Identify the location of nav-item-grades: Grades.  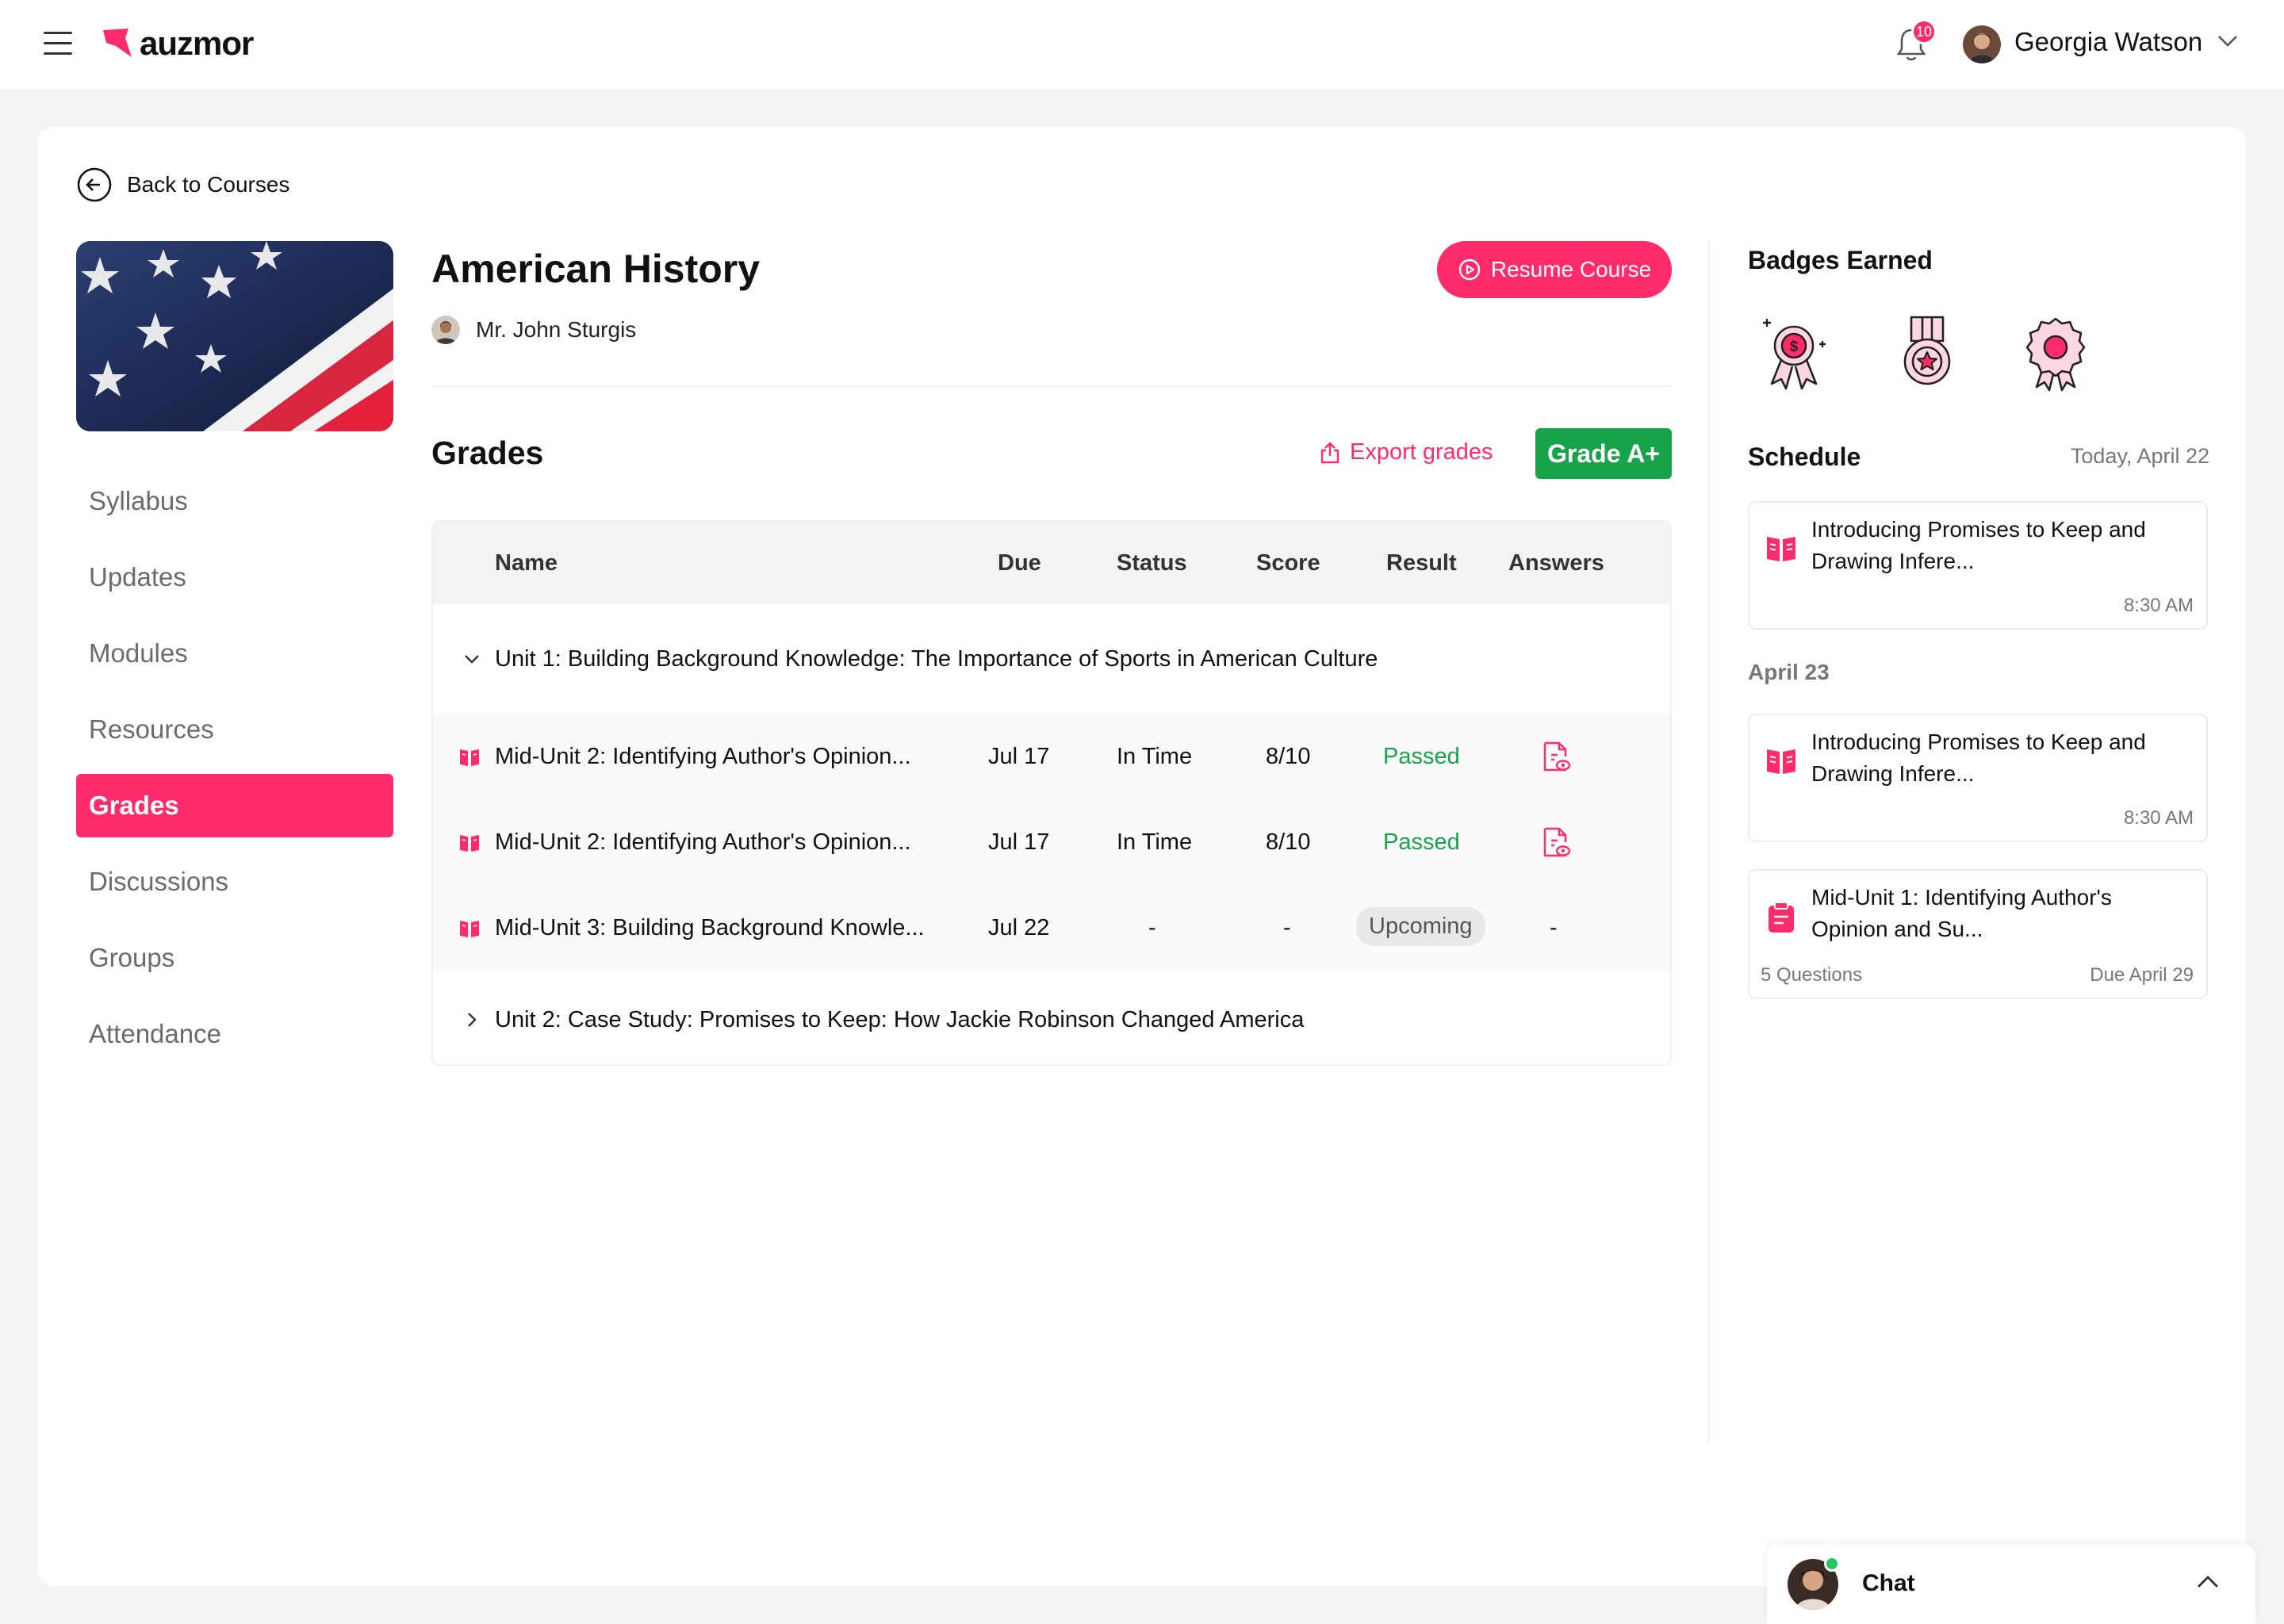
(234, 805).